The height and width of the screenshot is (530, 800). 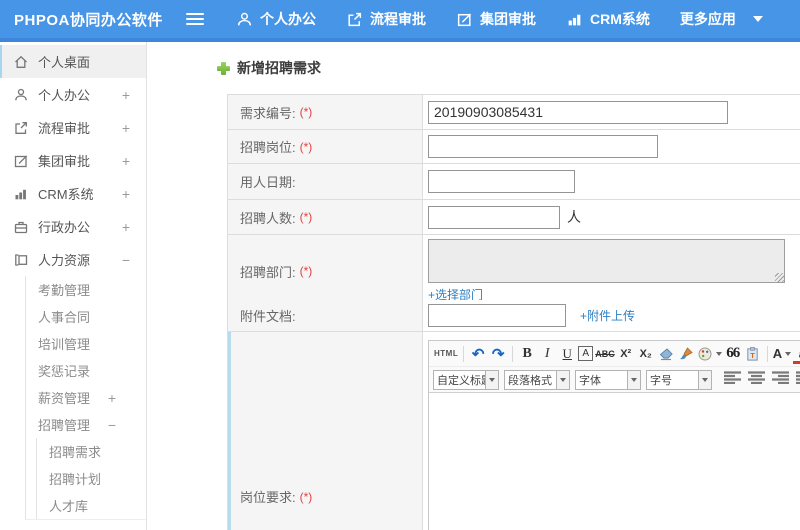 I want to click on topnav-workflow-approval: 流程审批, so click(x=386, y=19).